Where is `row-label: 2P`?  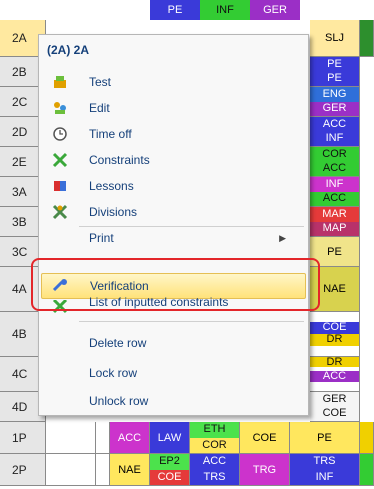 row-label: 2P is located at coordinates (19, 469).